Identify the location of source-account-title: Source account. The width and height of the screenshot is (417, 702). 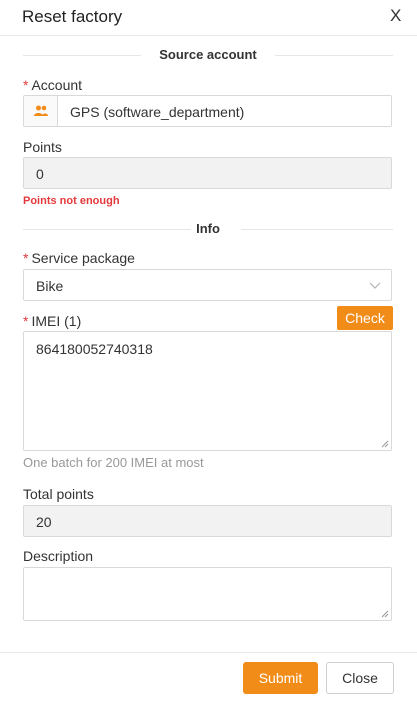
(208, 54).